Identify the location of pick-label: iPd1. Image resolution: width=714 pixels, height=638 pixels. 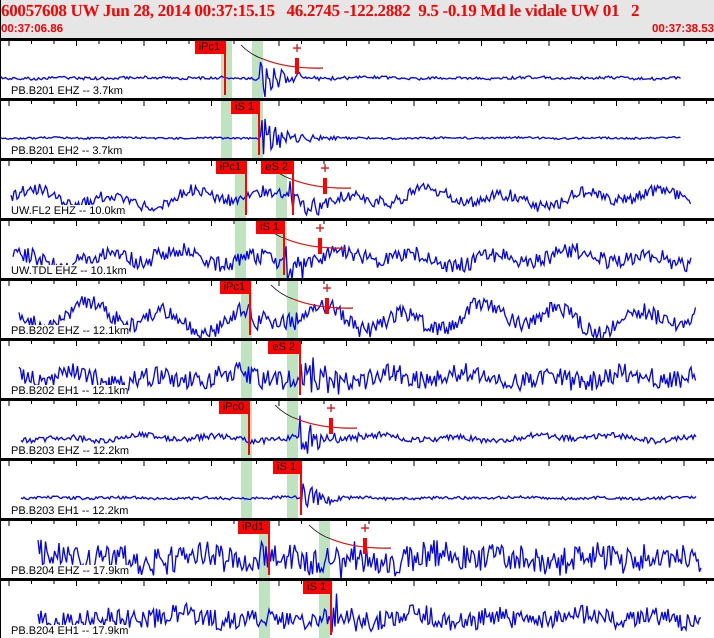
(253, 527).